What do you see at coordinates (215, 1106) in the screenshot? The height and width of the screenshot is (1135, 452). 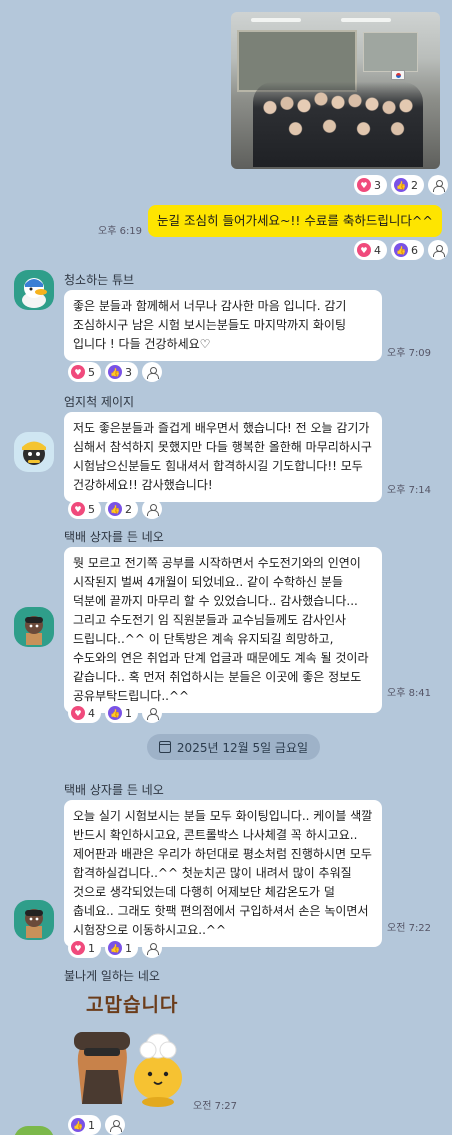 I see `message-time: 오전 7:27` at bounding box center [215, 1106].